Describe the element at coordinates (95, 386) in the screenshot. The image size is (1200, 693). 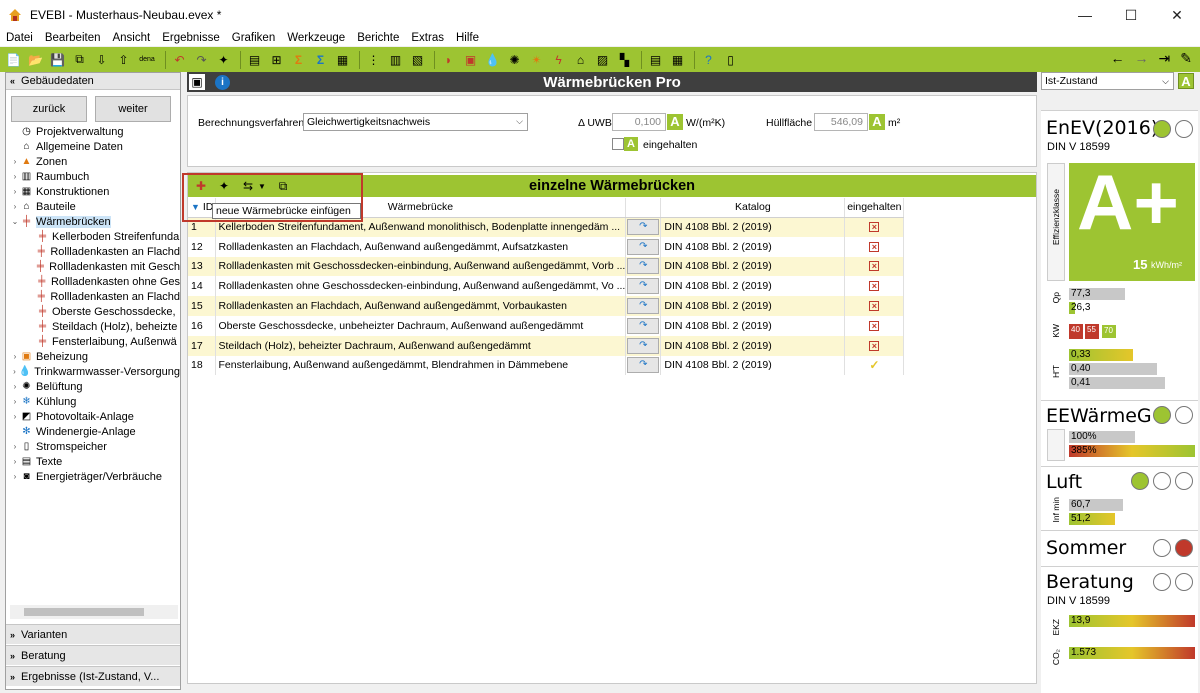
I see `tree-item: › ✺ Belüftung` at that location.